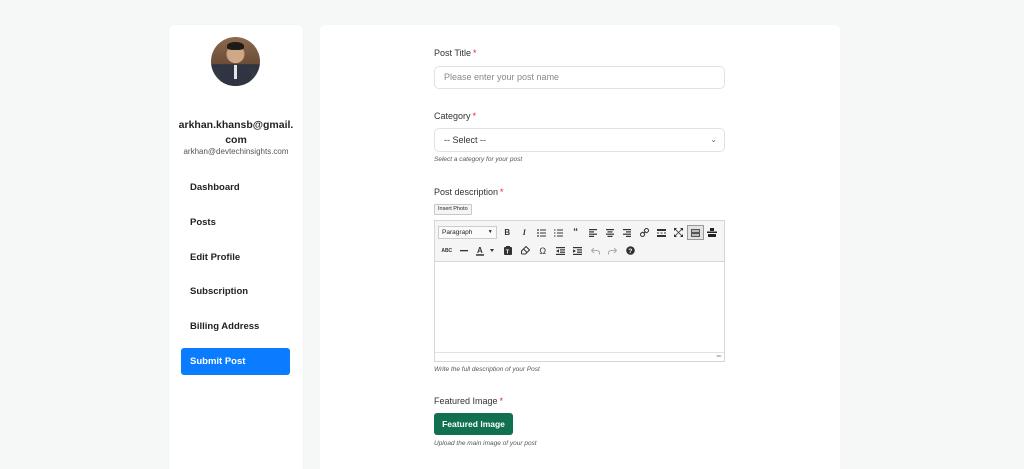 The width and height of the screenshot is (1024, 469). What do you see at coordinates (561, 250) in the screenshot?
I see `outdent-icon` at bounding box center [561, 250].